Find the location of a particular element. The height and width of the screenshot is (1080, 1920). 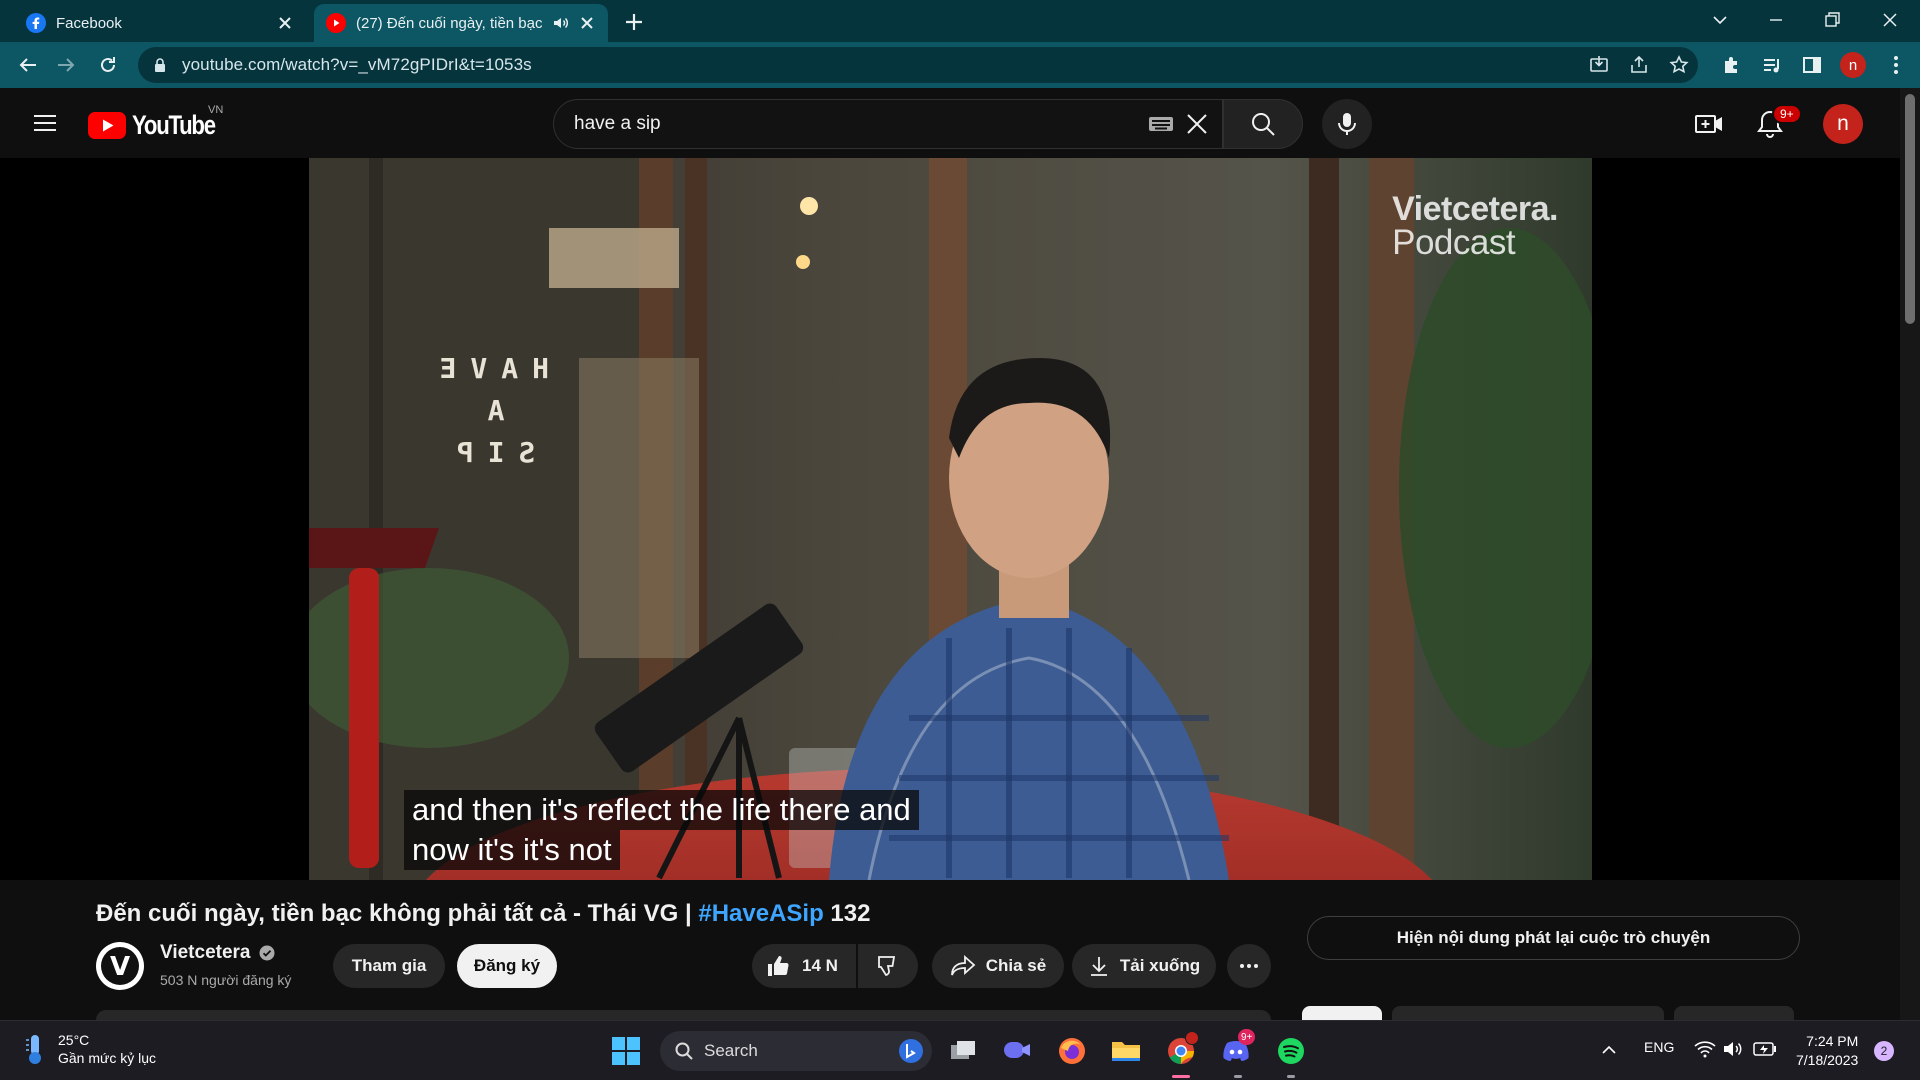

taskbar-search: Search is located at coordinates (796, 1051).